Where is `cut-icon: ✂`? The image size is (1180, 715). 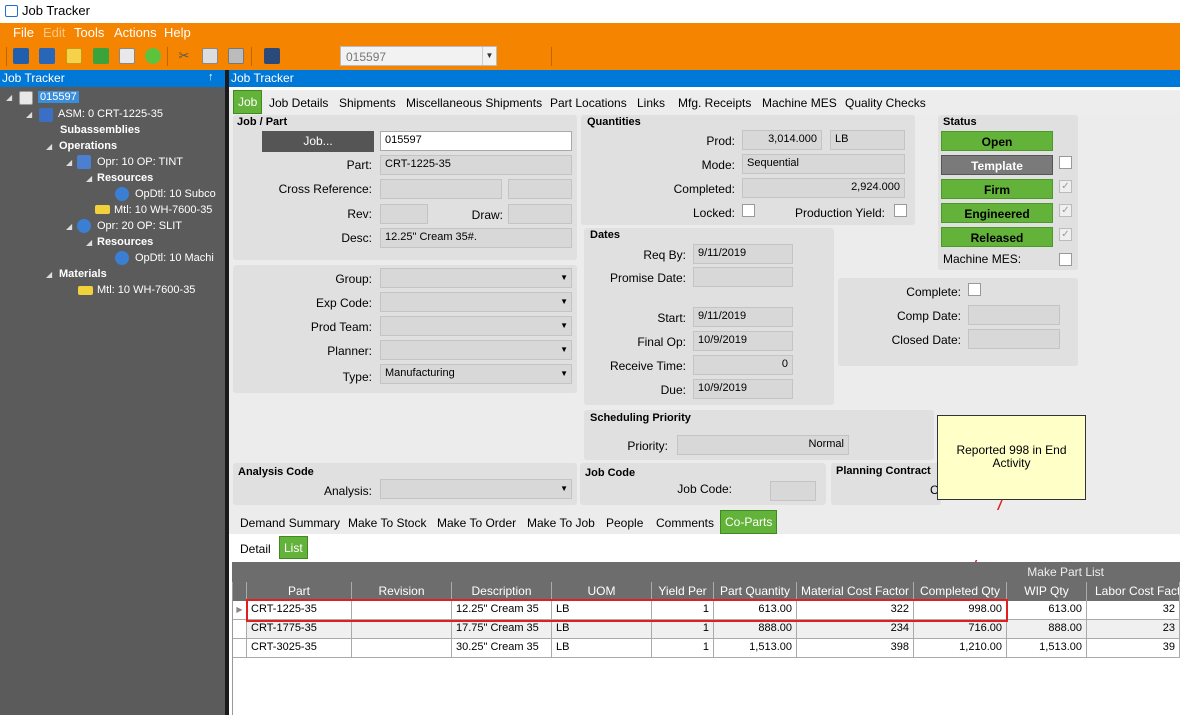 cut-icon: ✂ is located at coordinates (184, 56).